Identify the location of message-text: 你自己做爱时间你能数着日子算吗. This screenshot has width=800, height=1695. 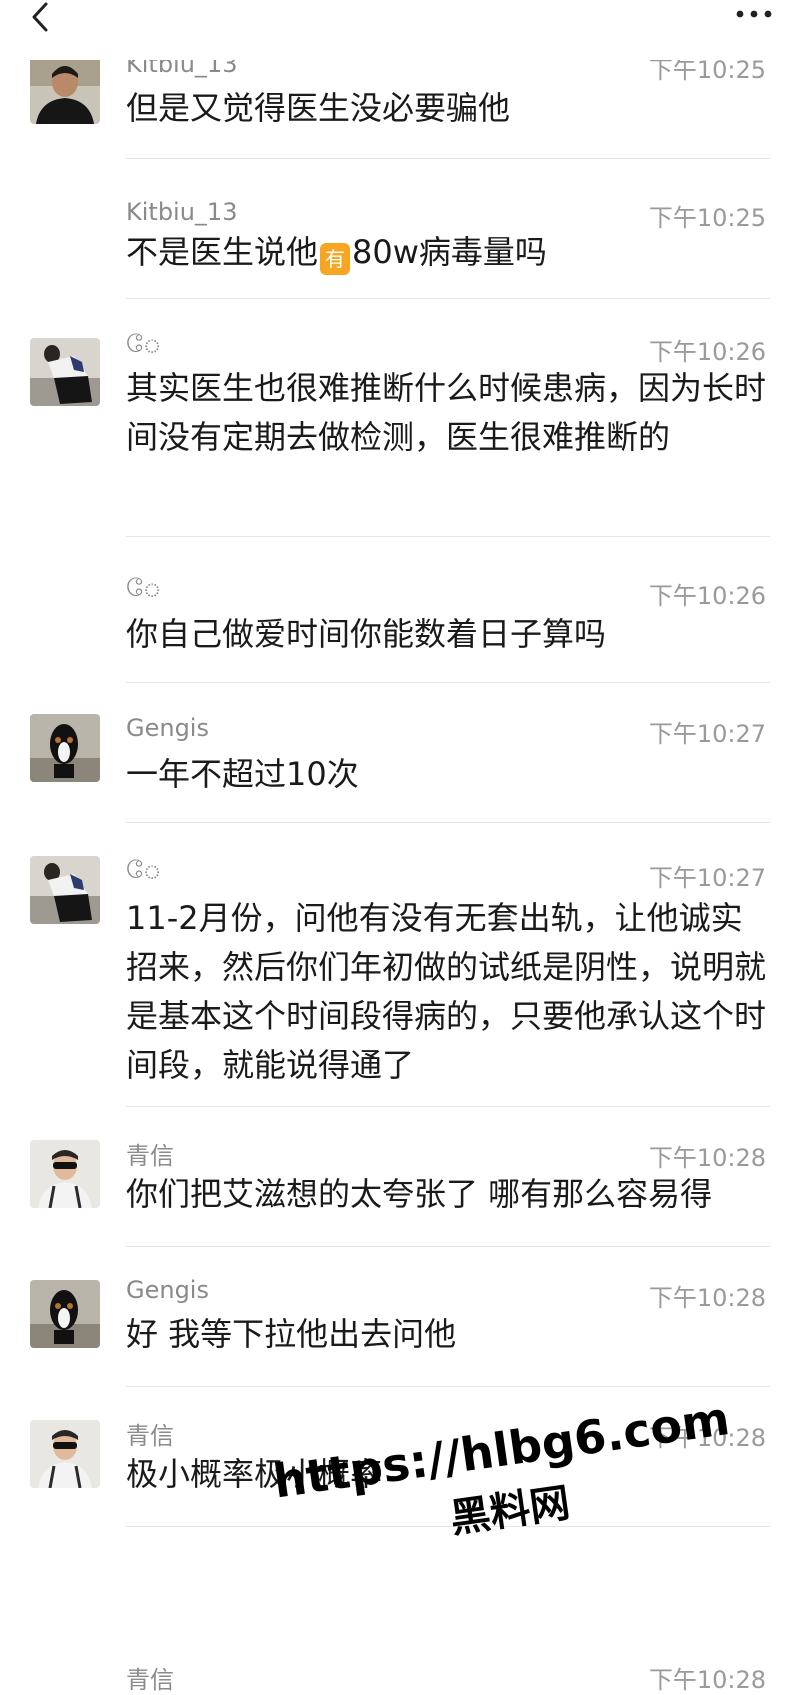
(366, 634).